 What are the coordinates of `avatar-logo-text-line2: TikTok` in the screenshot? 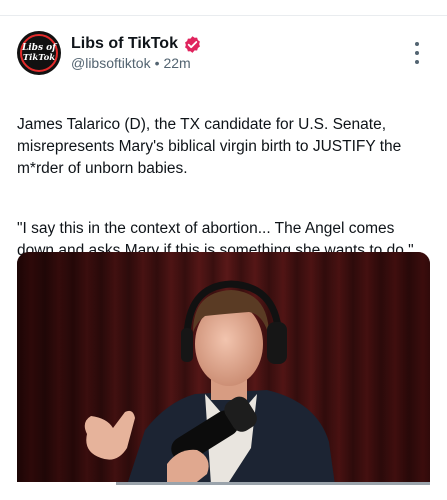 It's located at (39, 58).